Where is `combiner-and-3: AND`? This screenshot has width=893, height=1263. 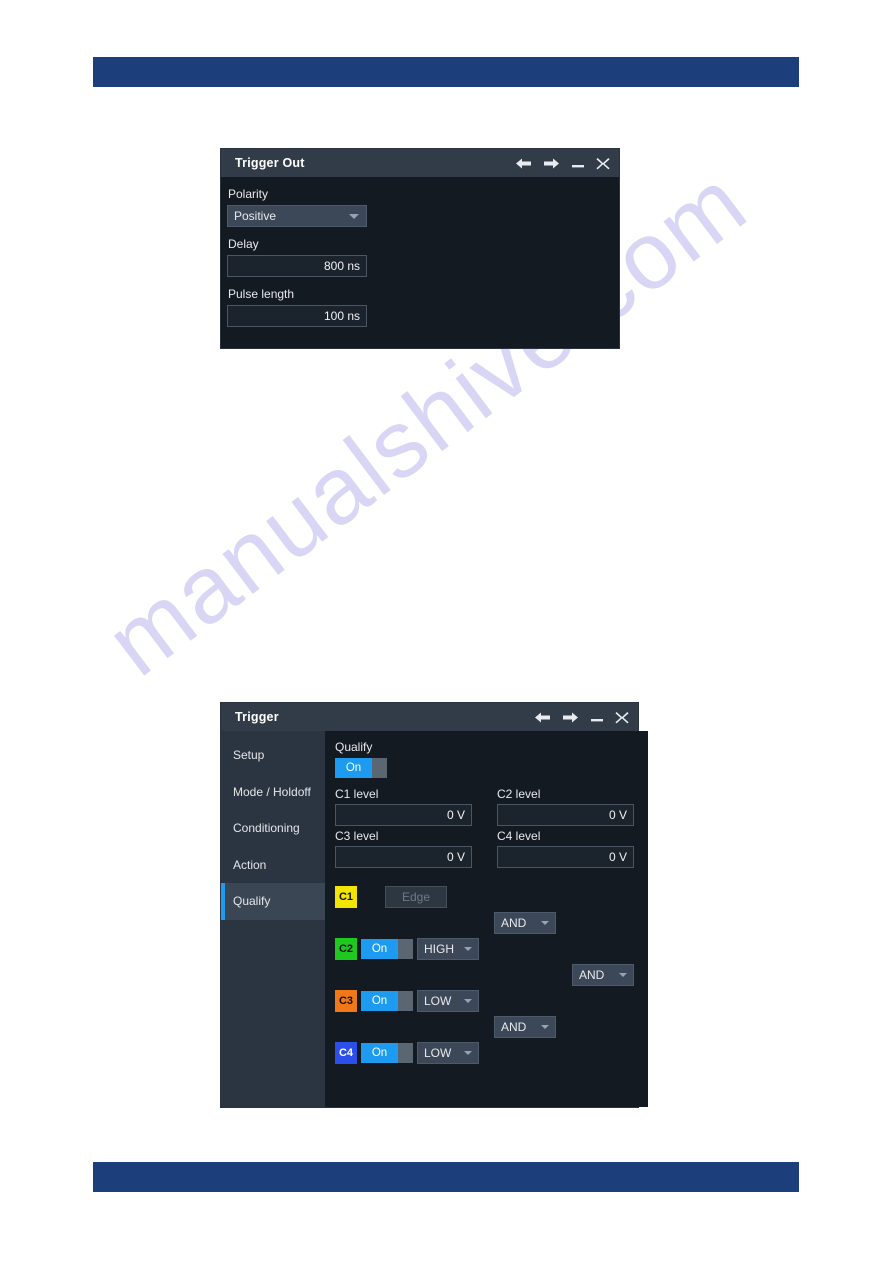
combiner-and-3: AND is located at coordinates (525, 1027).